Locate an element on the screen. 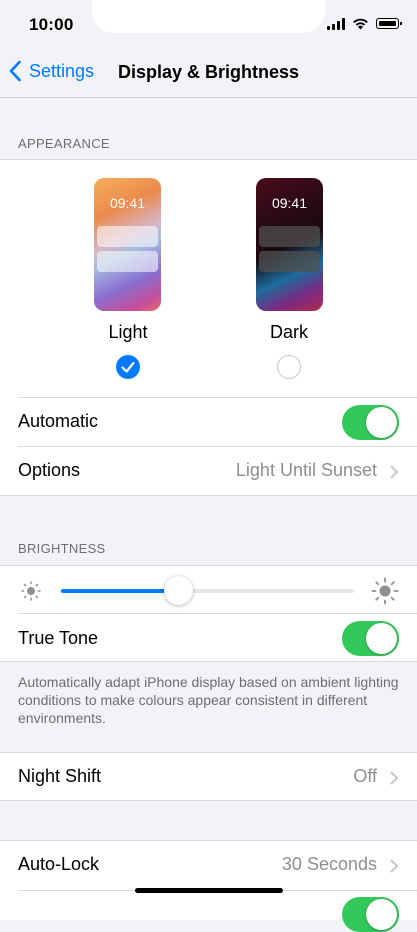 This screenshot has height=932, width=417. home-indicator is located at coordinates (209, 890).